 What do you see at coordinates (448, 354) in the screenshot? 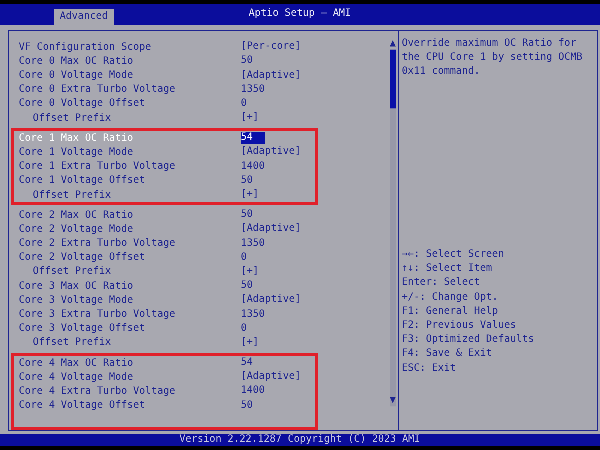
I see `key-hint: F4: Save & Exit` at bounding box center [448, 354].